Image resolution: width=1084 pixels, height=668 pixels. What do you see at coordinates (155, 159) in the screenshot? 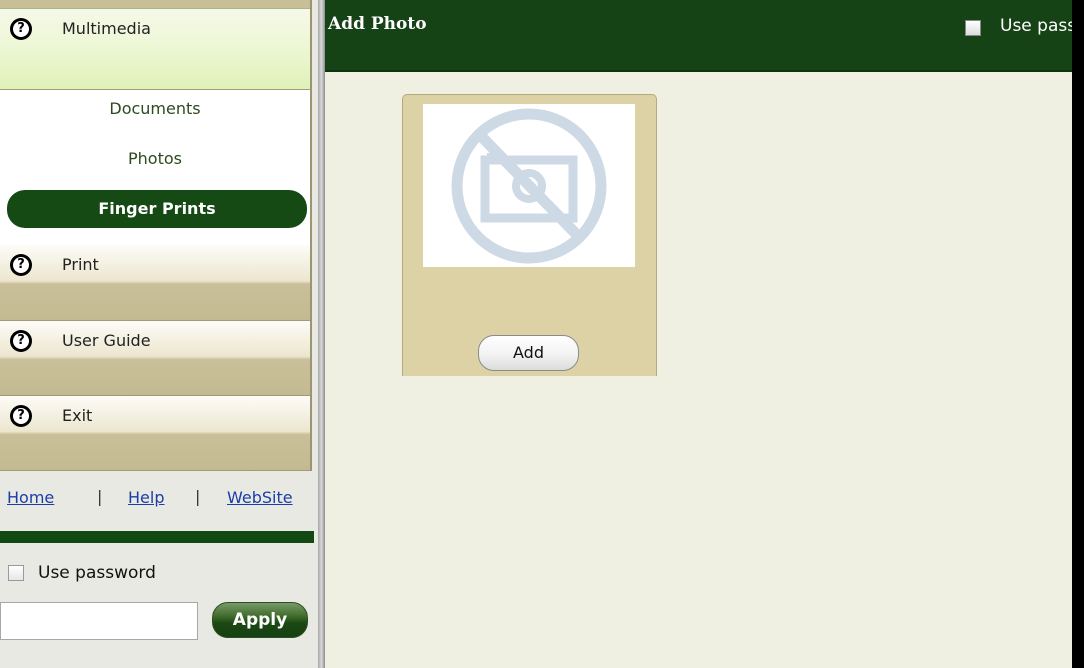
I see `submenu-item-photos: Photos` at bounding box center [155, 159].